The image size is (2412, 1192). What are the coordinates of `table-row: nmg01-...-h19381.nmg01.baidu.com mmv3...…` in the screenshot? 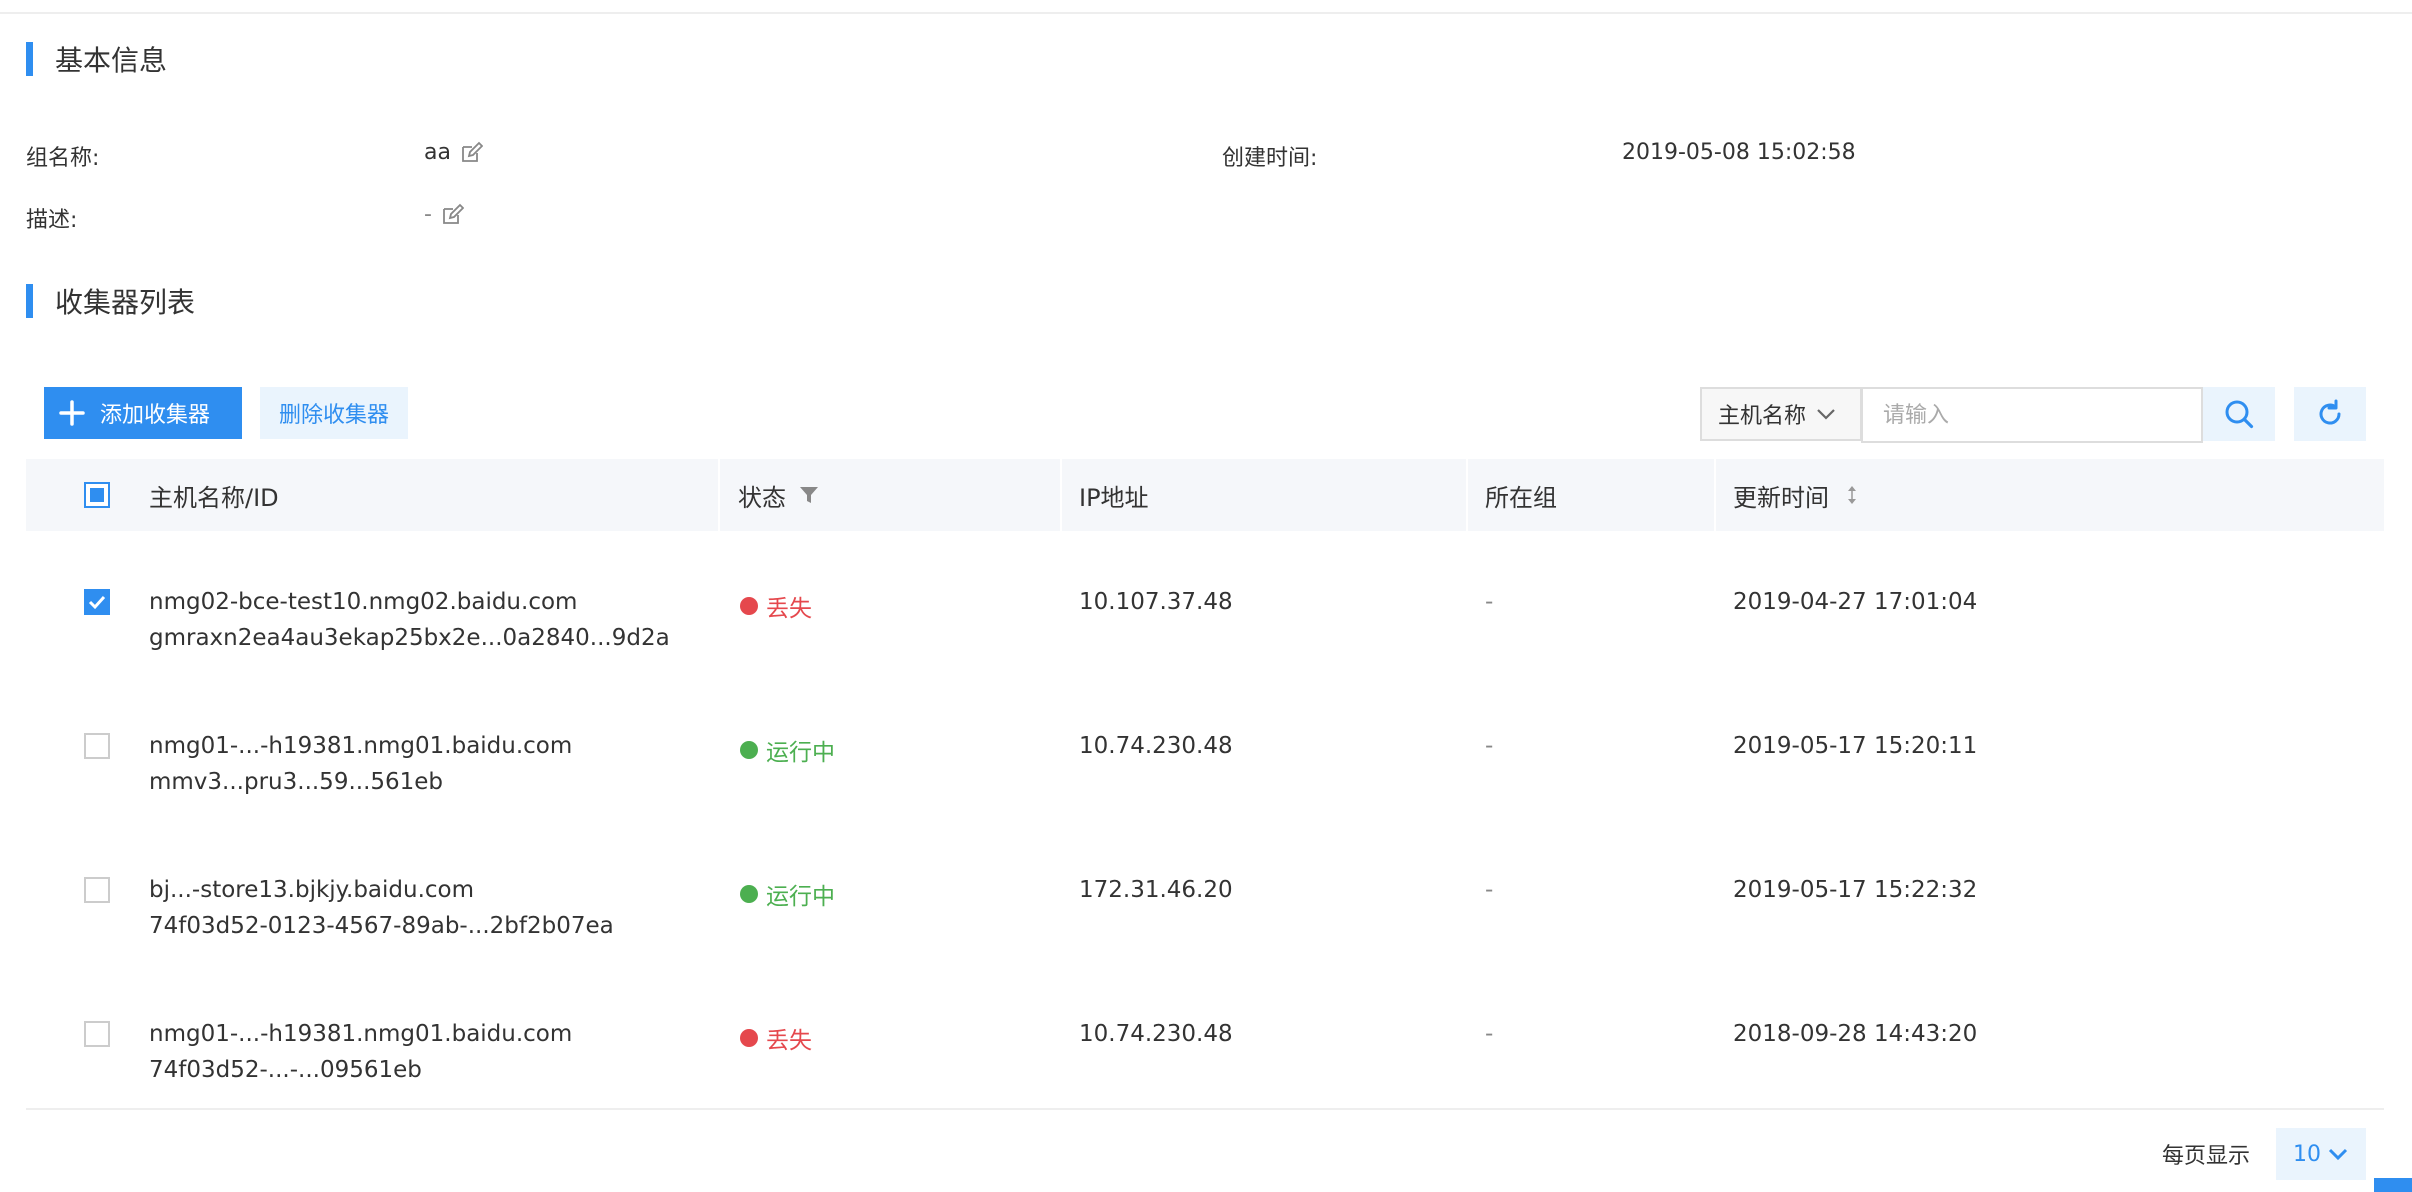 It's located at (1205, 747).